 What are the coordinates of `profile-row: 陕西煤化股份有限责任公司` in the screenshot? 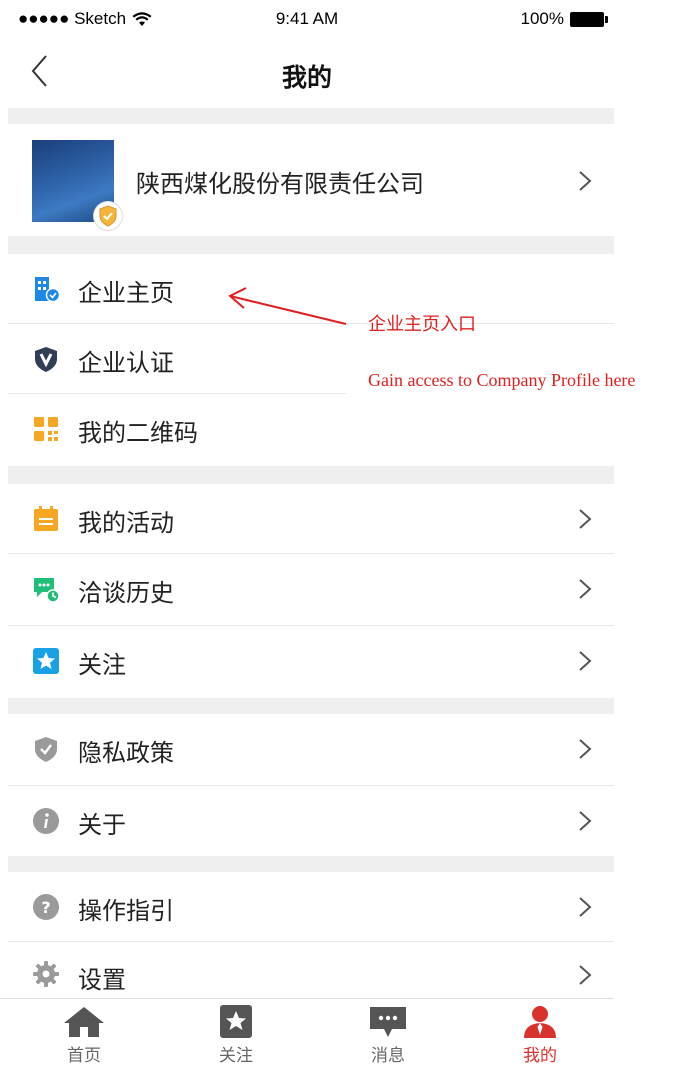 It's located at (311, 180).